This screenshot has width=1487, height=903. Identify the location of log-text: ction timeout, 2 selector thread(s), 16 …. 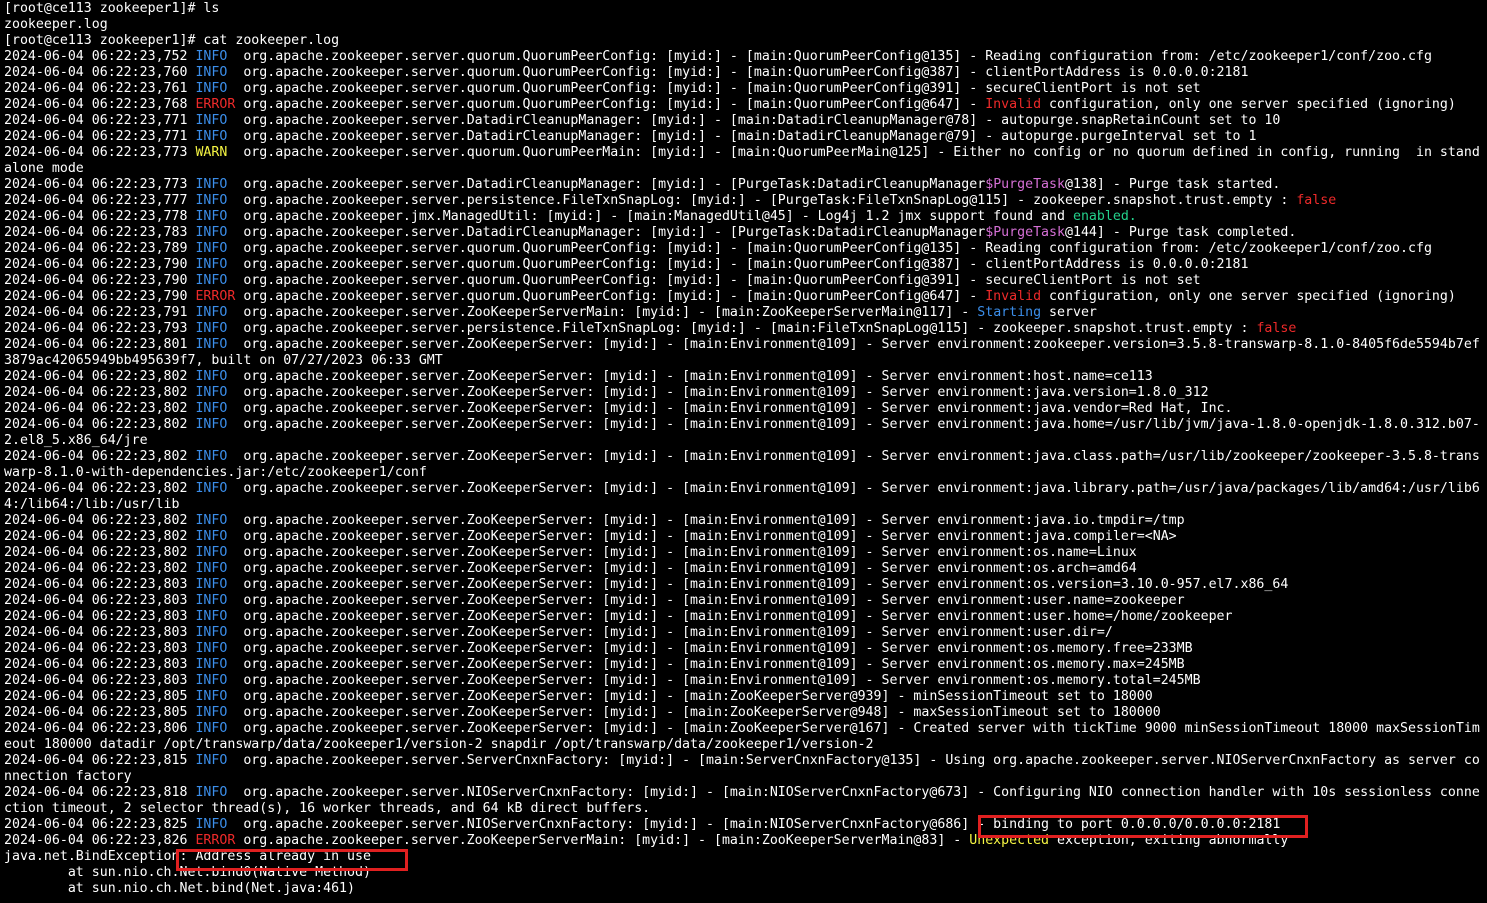
(327, 808).